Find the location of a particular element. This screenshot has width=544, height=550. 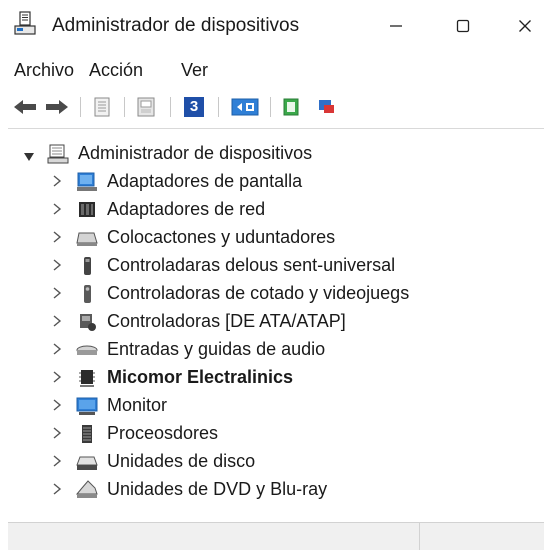

driver-icon is located at coordinates (146, 107).